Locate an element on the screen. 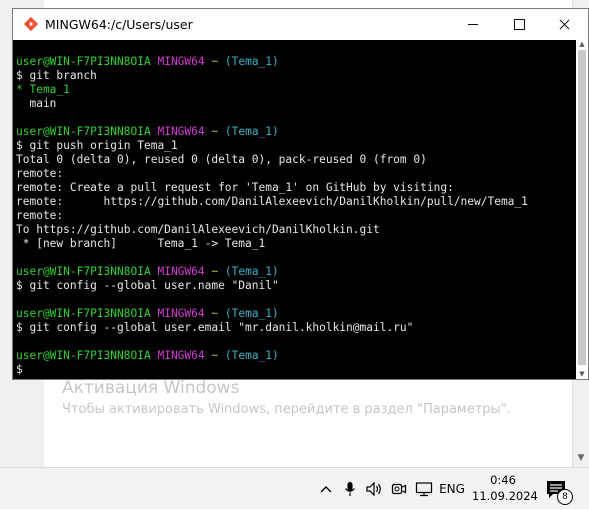 This screenshot has height=510, width=589. minimize-button is located at coordinates (473, 24).